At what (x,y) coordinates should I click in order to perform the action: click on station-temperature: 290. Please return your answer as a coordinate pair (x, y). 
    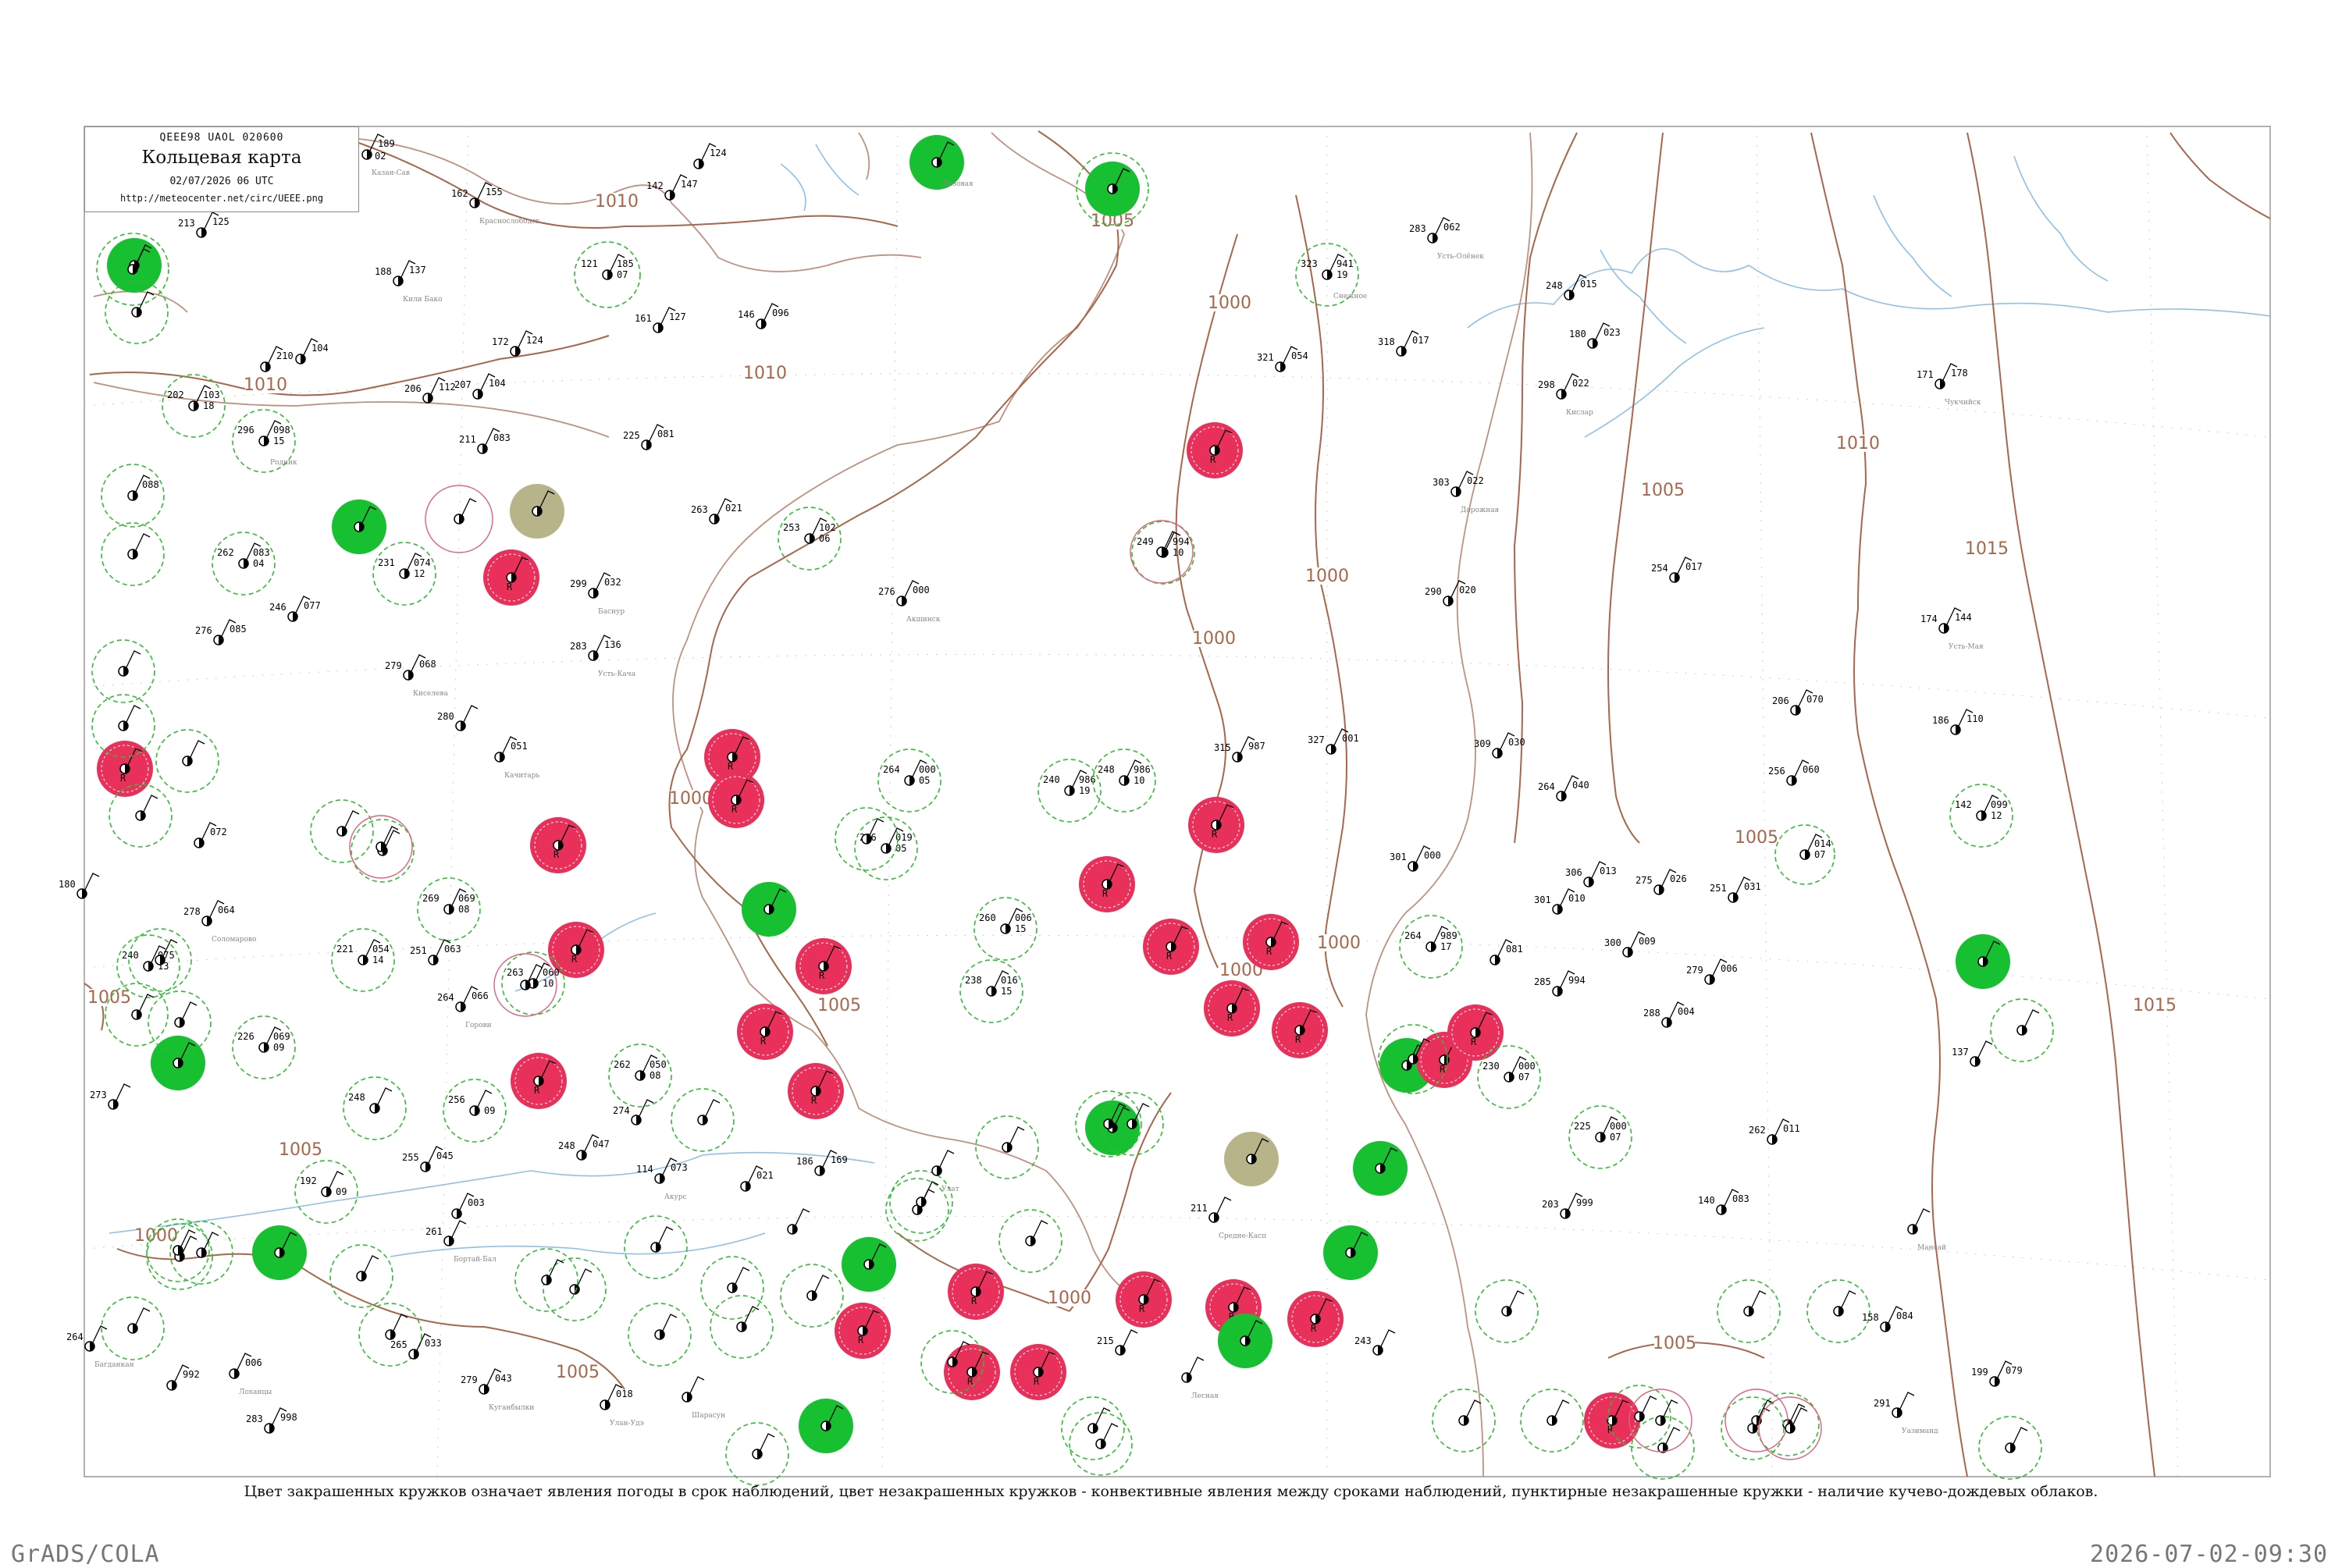
    Looking at the image, I should click on (1433, 591).